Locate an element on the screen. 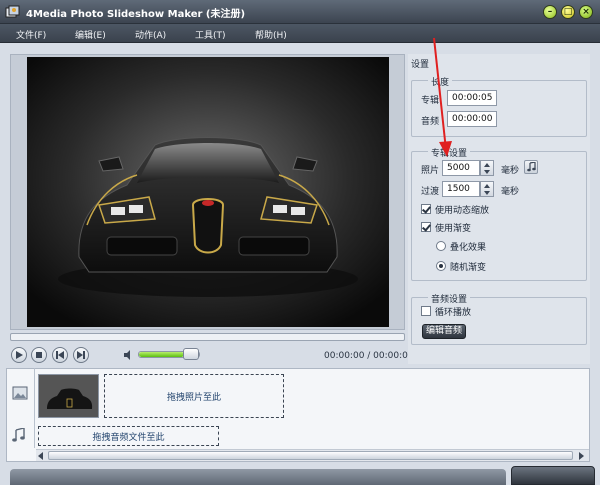  photo-duration-field: 5000 is located at coordinates (461, 168).